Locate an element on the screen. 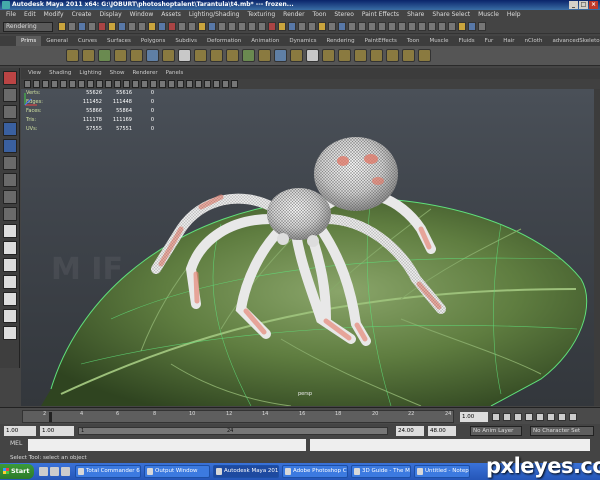  panel-menu-renderer: Renderer is located at coordinates (144, 73).